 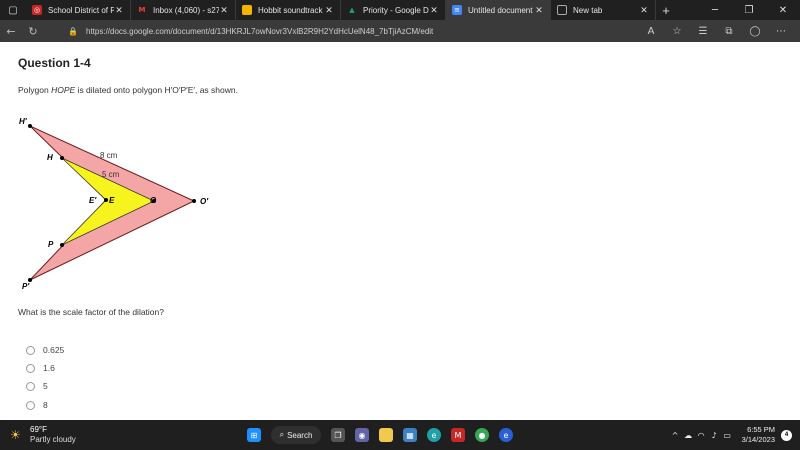 What do you see at coordinates (35, 90) in the screenshot?
I see `prompt-prefix: Polygon` at bounding box center [35, 90].